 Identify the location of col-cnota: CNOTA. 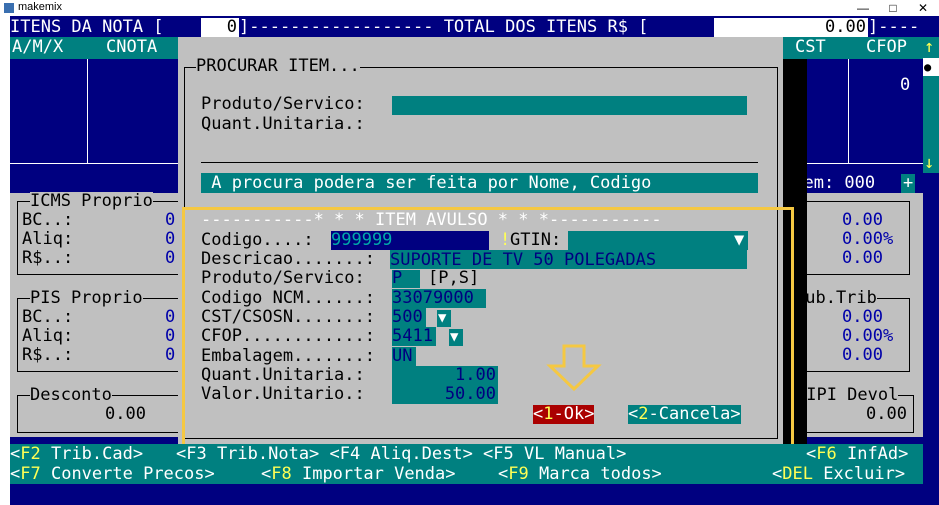
(132, 47).